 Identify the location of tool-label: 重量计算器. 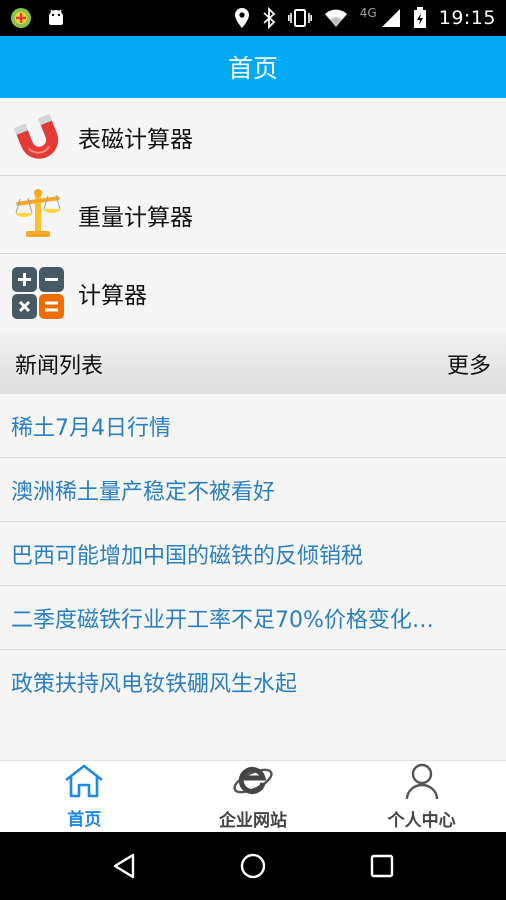
(135, 217).